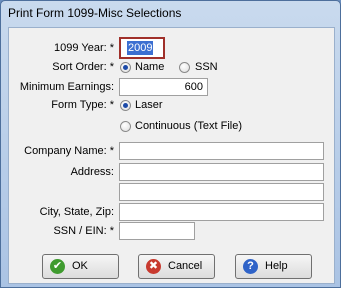 The width and height of the screenshot is (341, 288). Describe the element at coordinates (184, 67) in the screenshot. I see `sort-ssn-radio` at that location.